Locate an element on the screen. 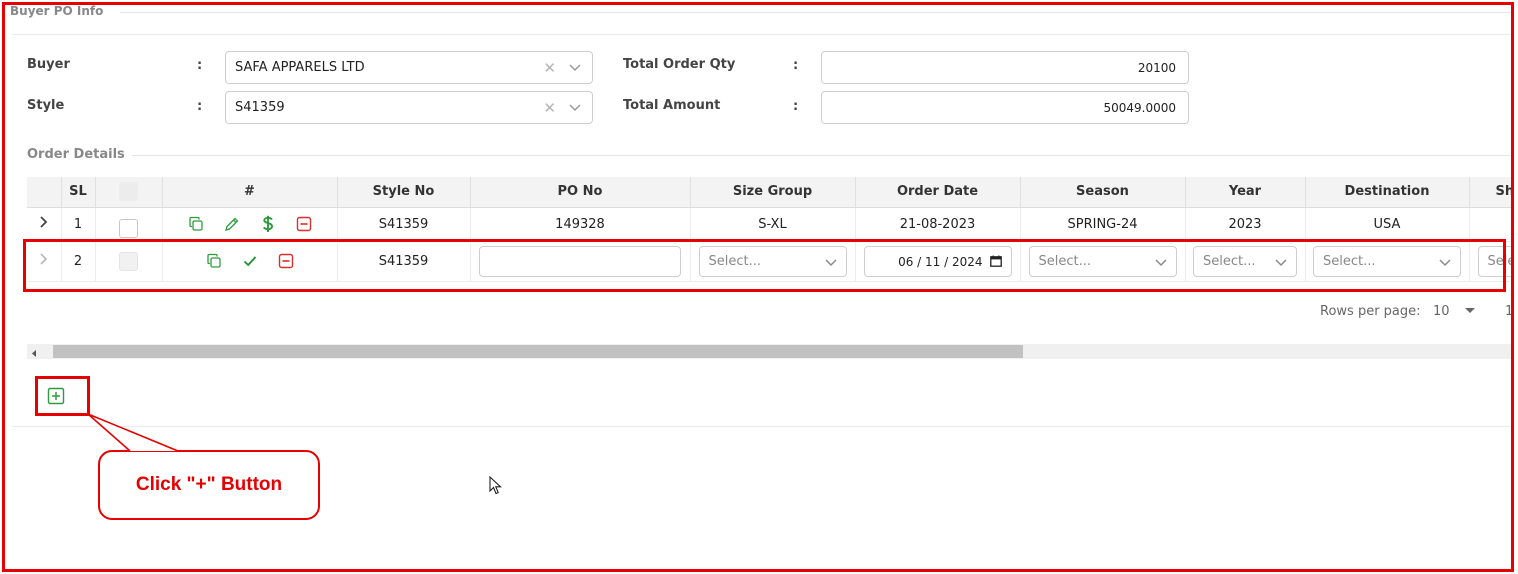  column-header-destination: Destination is located at coordinates (1387, 192).